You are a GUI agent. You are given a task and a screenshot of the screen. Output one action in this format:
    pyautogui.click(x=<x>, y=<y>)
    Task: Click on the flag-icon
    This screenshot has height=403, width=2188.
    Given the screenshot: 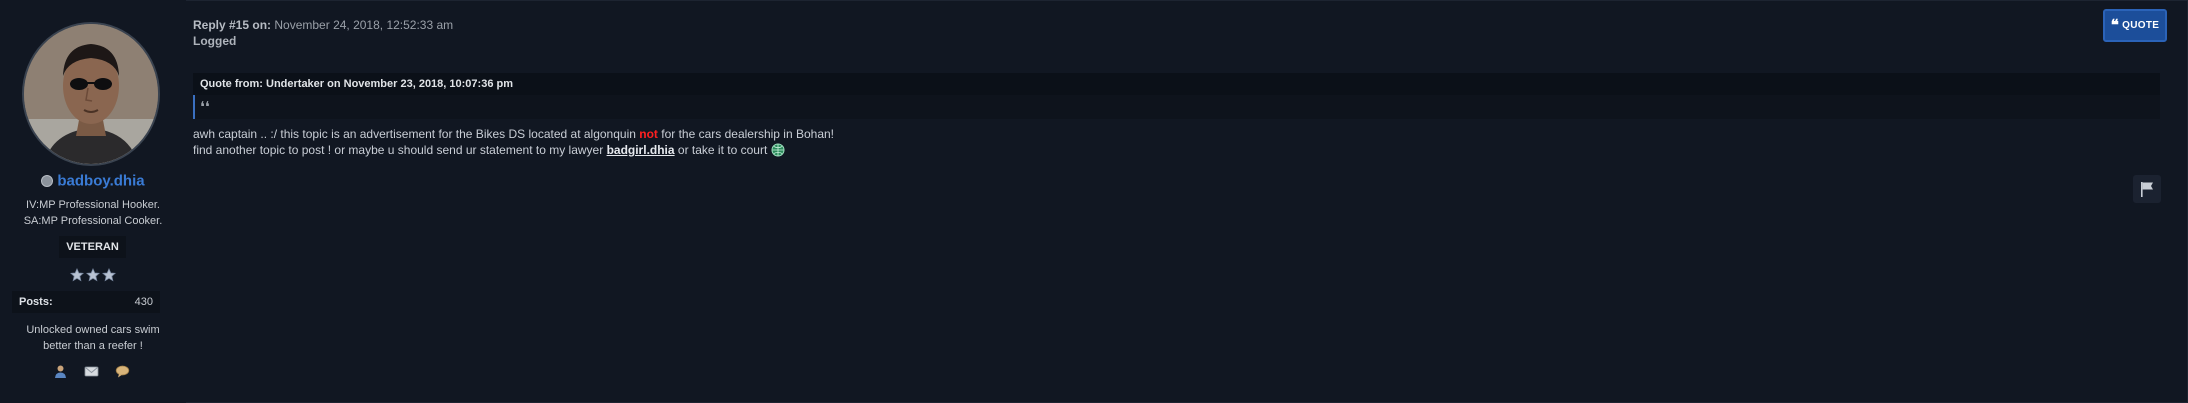 What is the action you would take?
    pyautogui.click(x=2147, y=189)
    